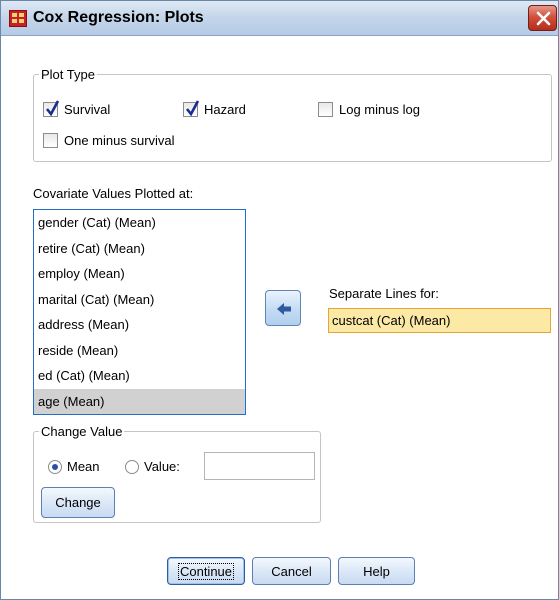 The height and width of the screenshot is (600, 559). Describe the element at coordinates (379, 109) in the screenshot. I see `log-minus-log-label: Log minus log` at that location.